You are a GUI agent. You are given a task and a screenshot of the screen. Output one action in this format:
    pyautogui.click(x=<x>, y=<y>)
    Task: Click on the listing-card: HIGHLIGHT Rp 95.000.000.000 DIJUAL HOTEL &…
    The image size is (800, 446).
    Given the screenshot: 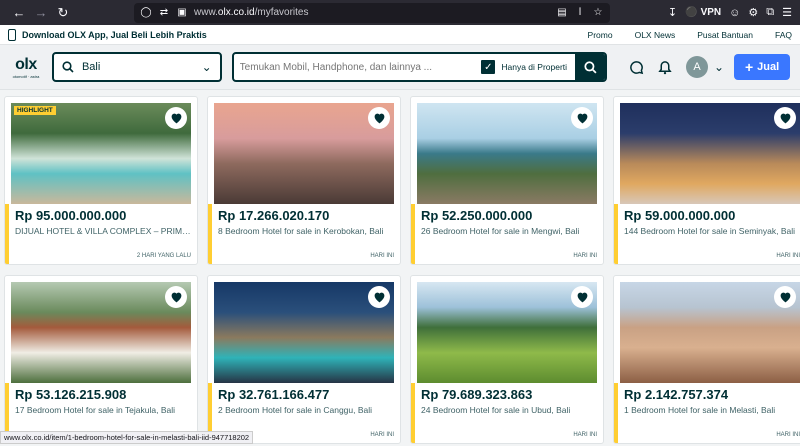 What is the action you would take?
    pyautogui.click(x=101, y=180)
    